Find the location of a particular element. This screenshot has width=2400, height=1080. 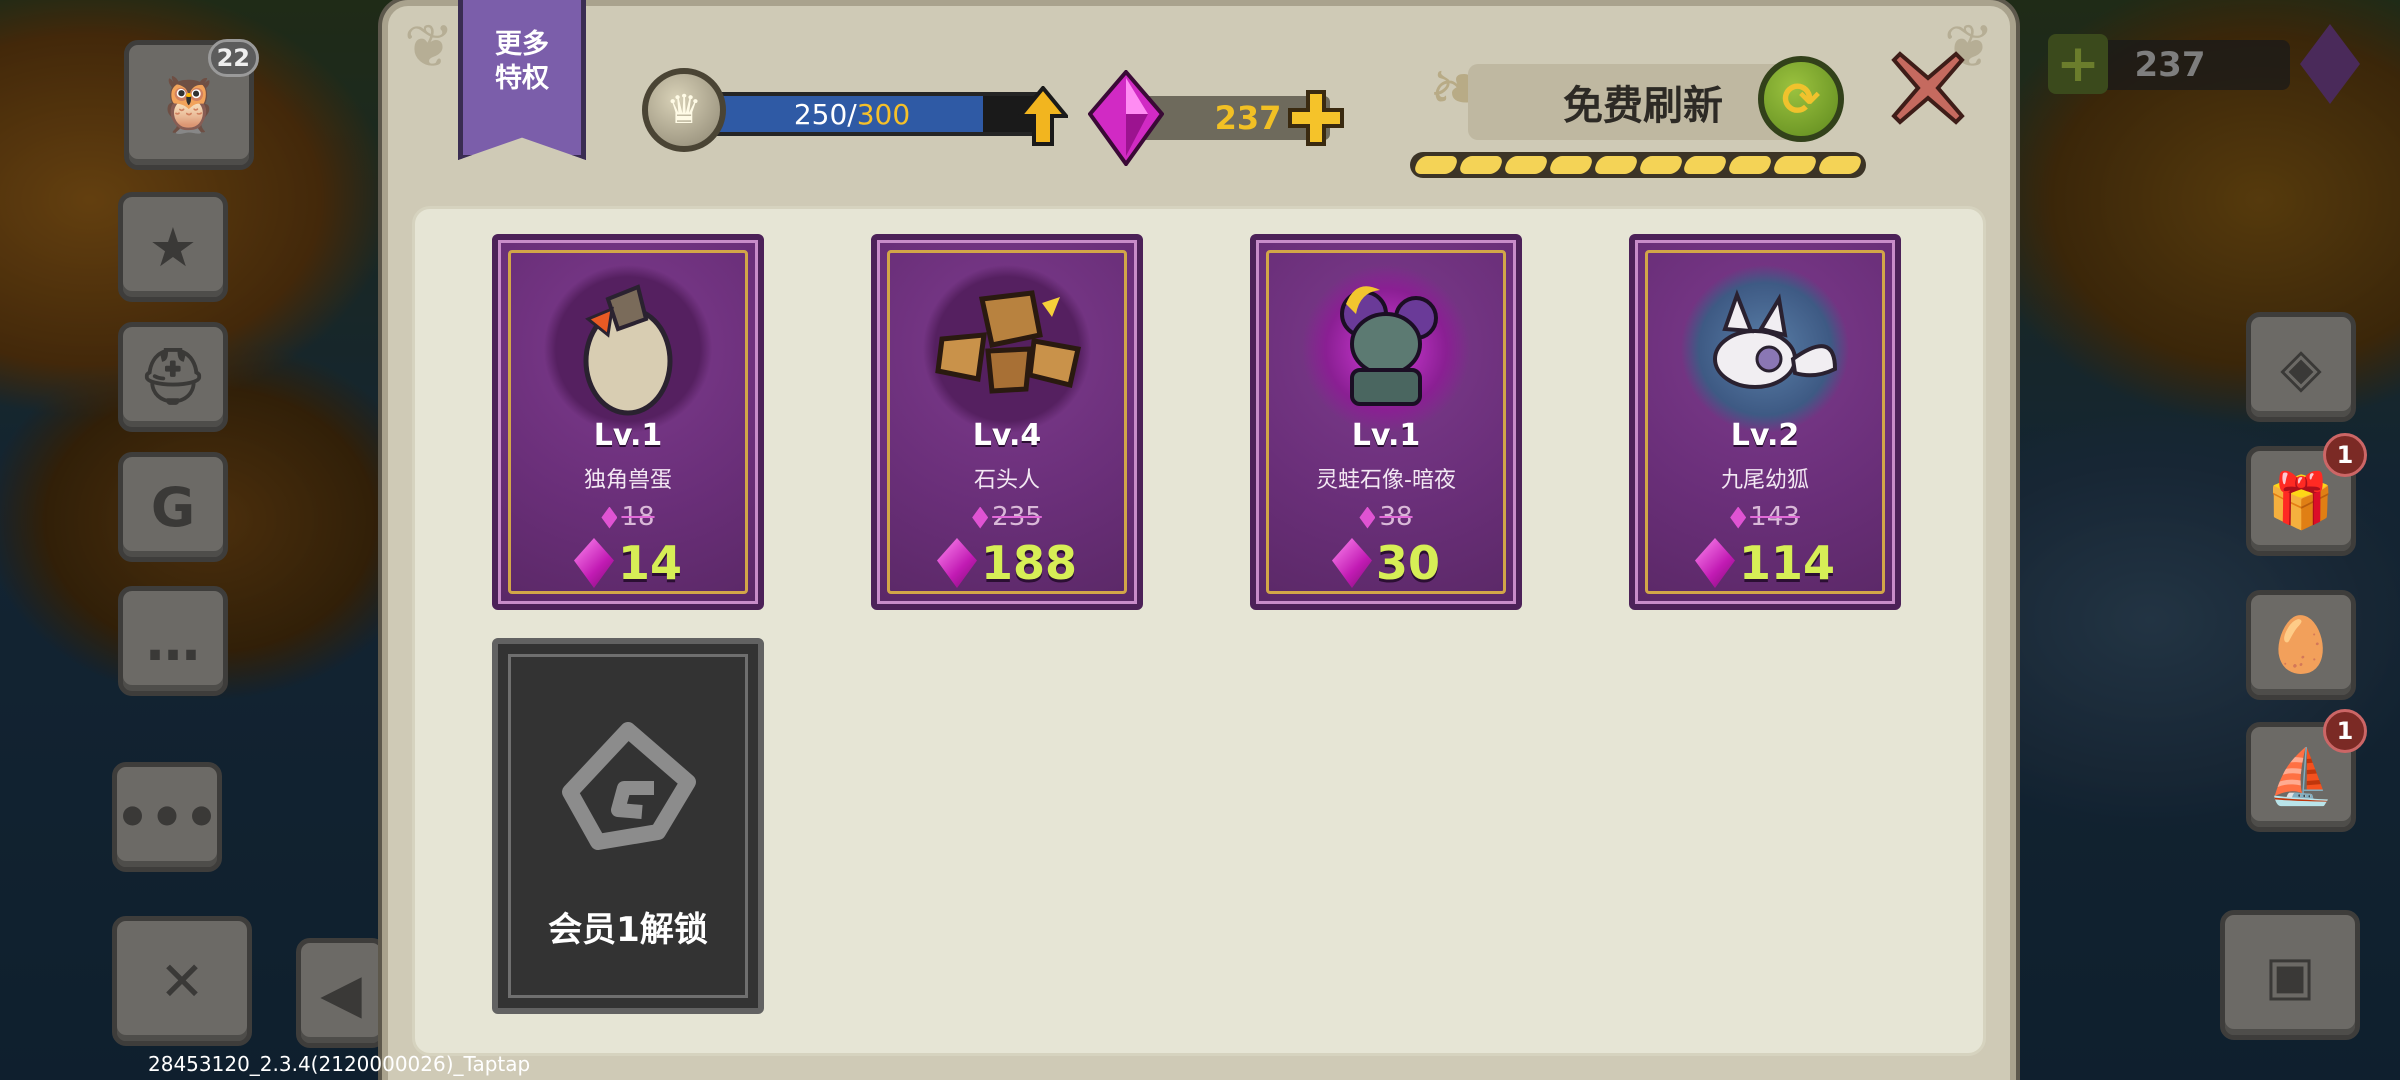

xp-text: 250/300 is located at coordinates (852, 114).